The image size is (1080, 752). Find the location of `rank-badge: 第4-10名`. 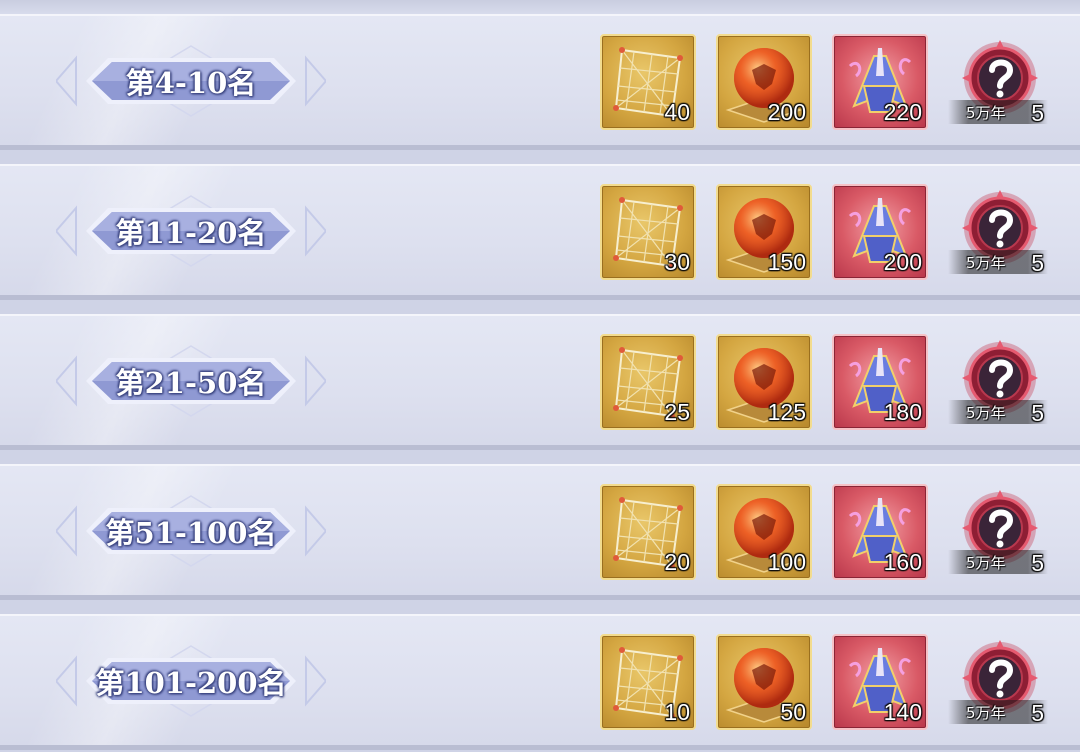

rank-badge: 第4-10名 is located at coordinates (191, 81).